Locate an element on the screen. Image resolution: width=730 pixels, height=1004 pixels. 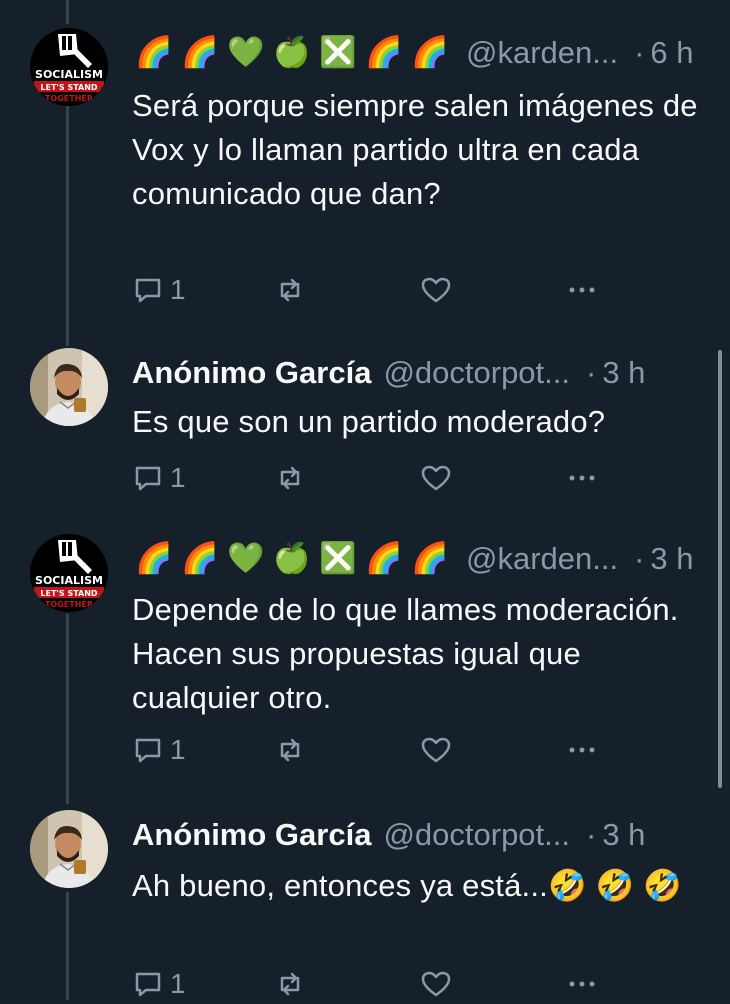
tweet-text: Ah bueno, entonces ya está...🤣 🤣 🤣 is located at coordinates (407, 885).